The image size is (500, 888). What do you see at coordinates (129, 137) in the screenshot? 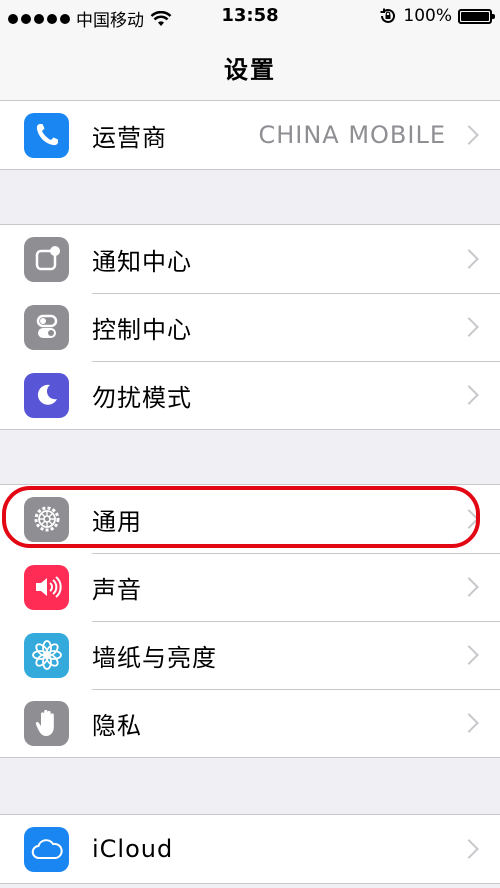
I see `row-label: 运营商` at bounding box center [129, 137].